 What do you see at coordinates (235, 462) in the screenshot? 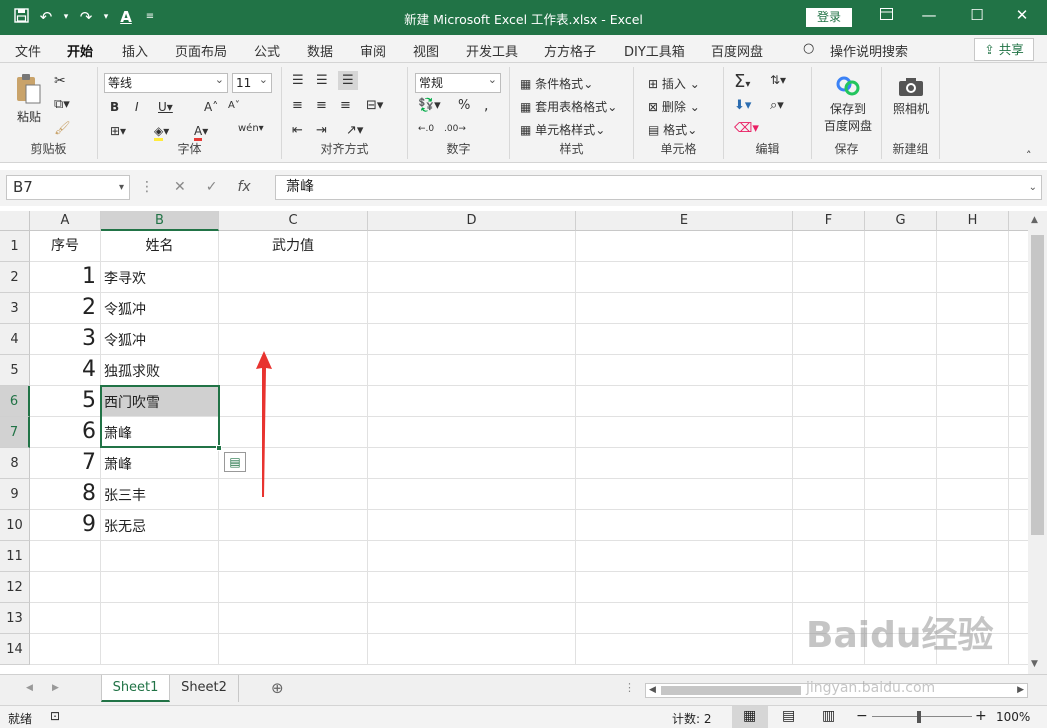
I see `quick-analysis-icon: ▤` at bounding box center [235, 462].